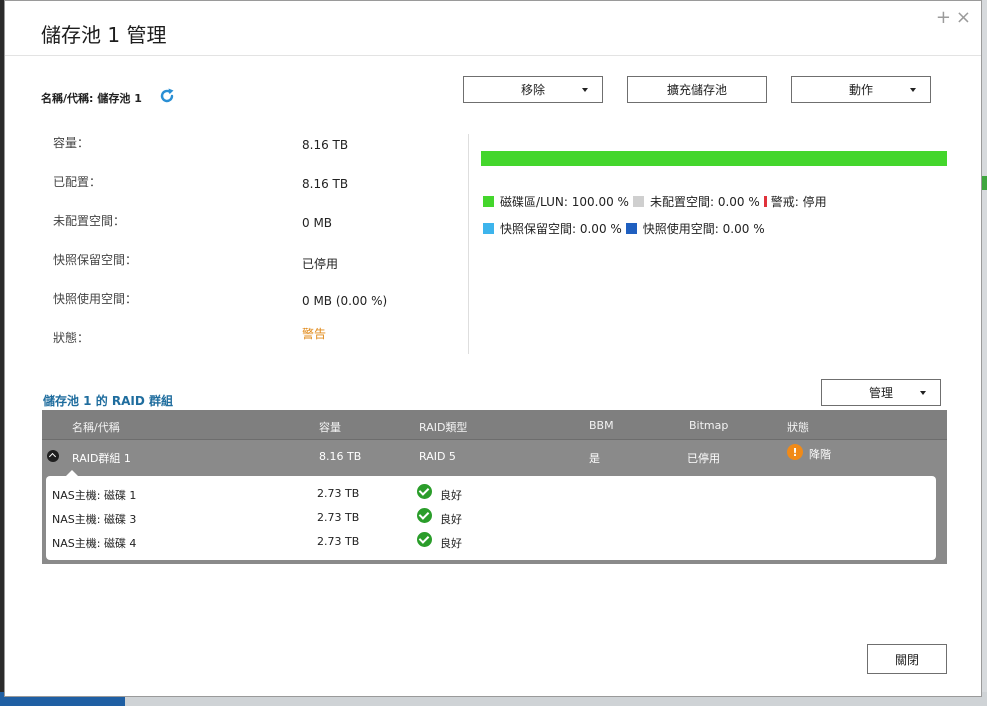  I want to click on property-status: 狀態： 警告, so click(253, 338).